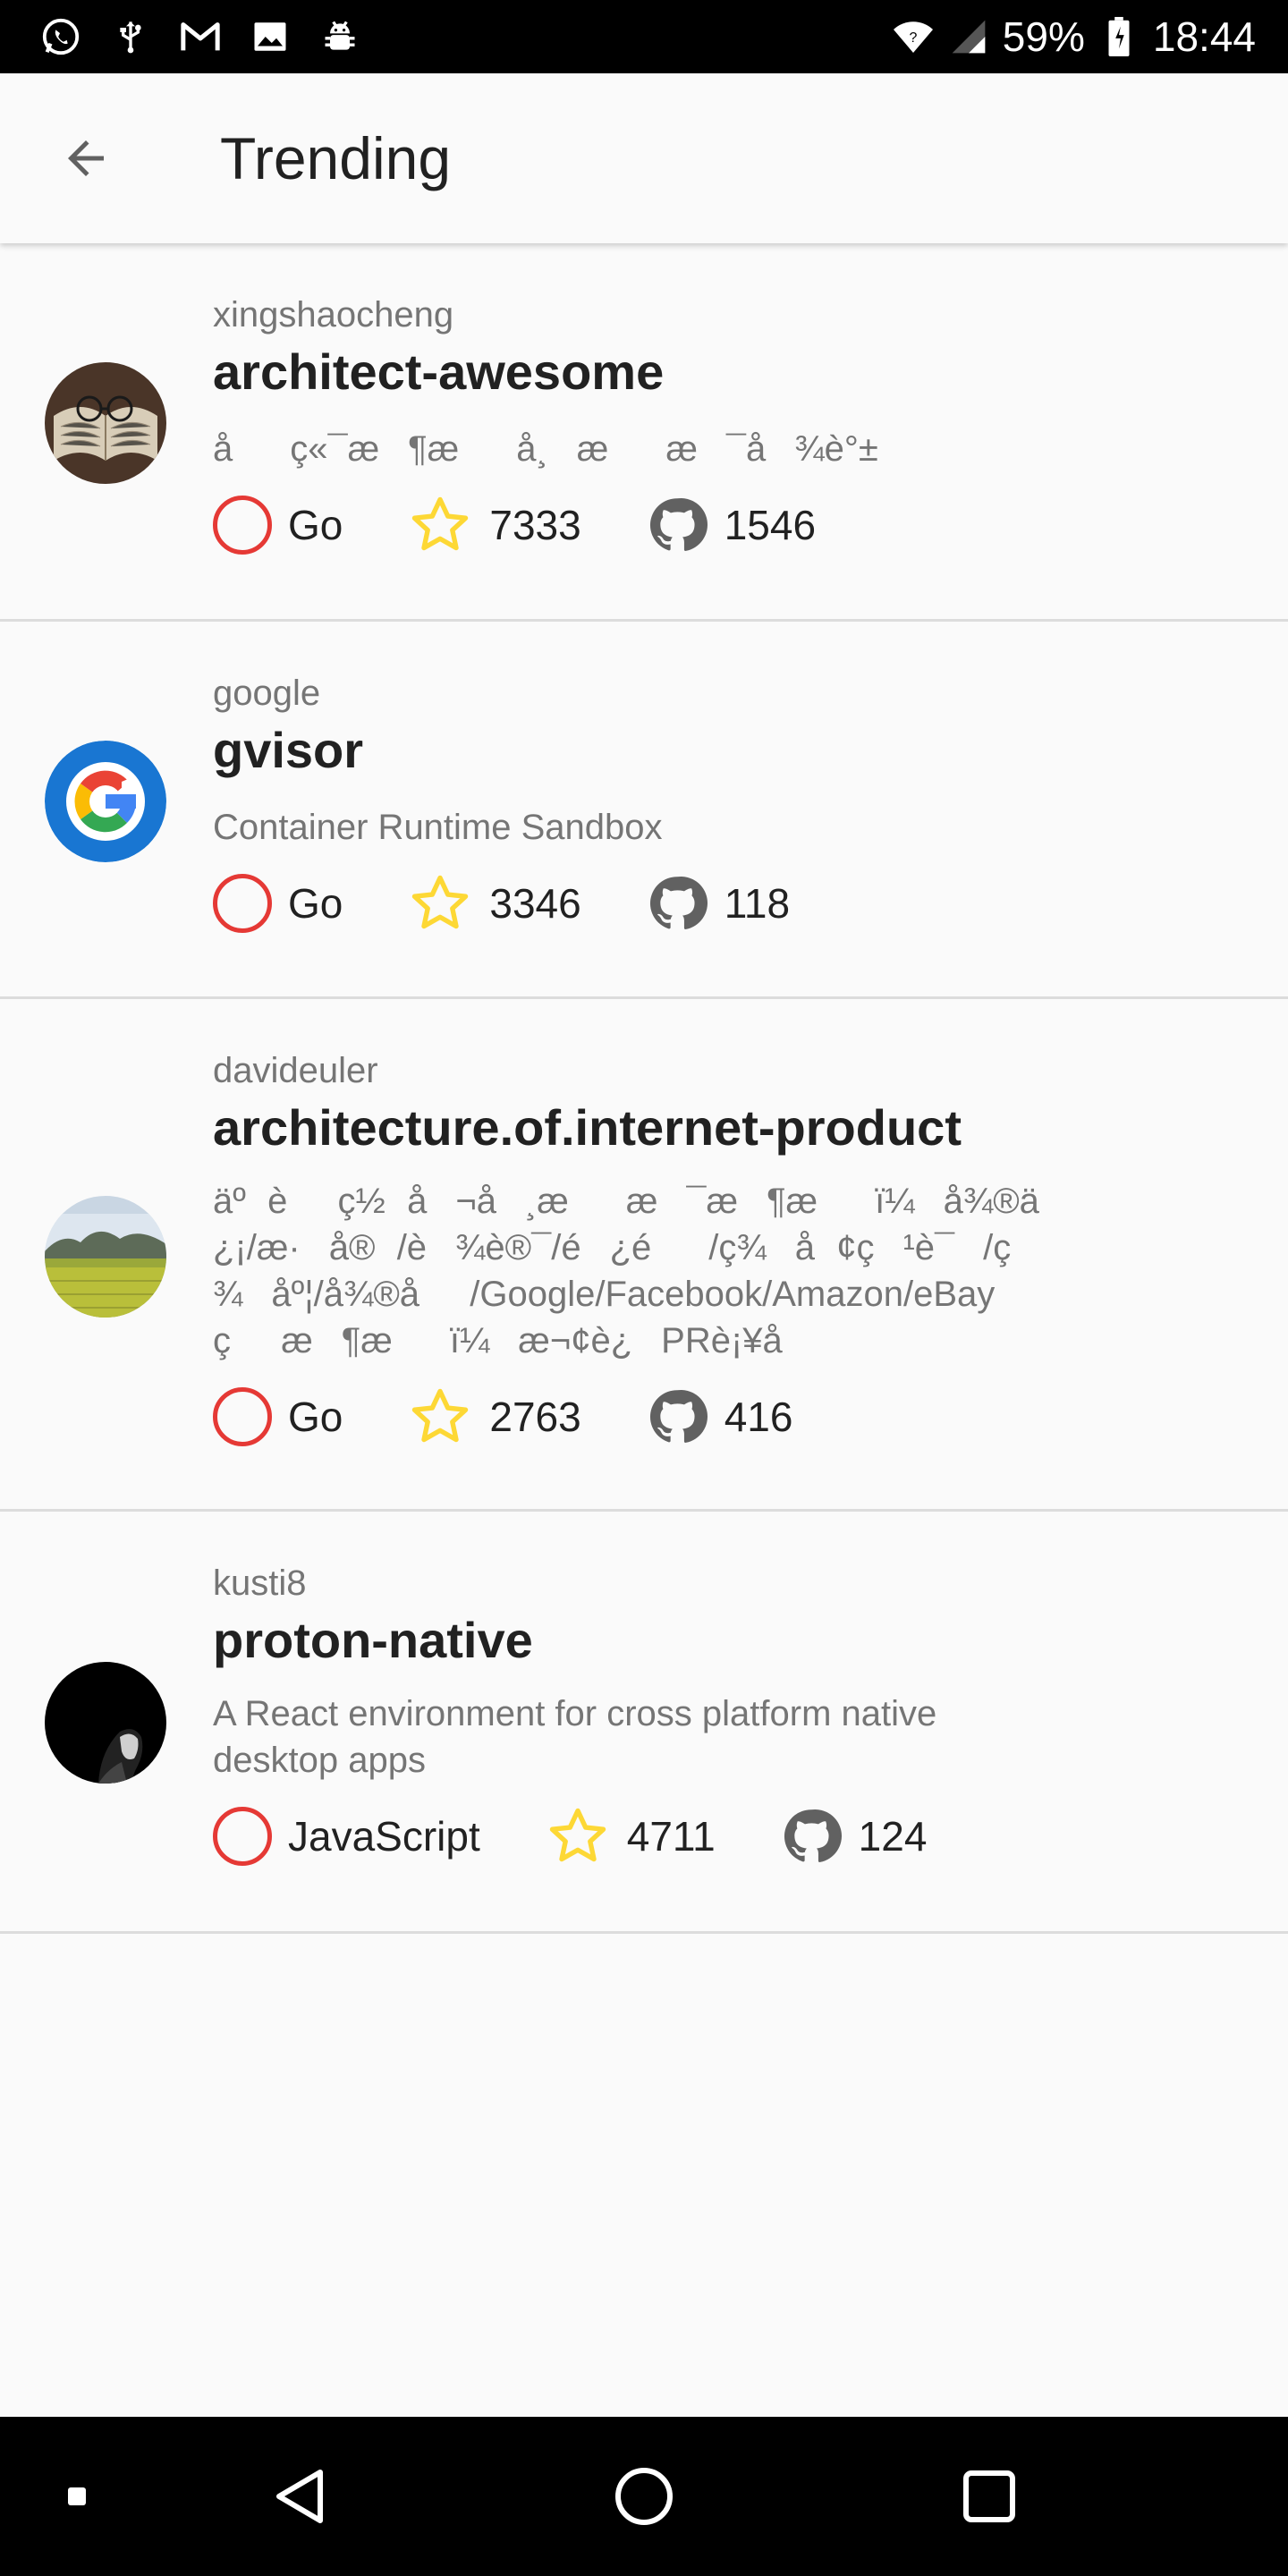  I want to click on battery-icon, so click(1118, 36).